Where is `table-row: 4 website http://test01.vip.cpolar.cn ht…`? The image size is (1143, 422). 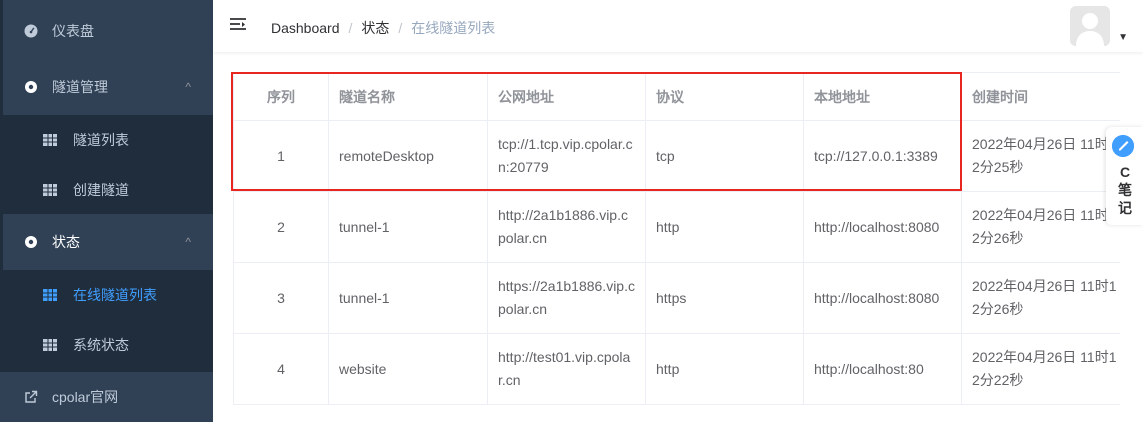 table-row: 4 website http://test01.vip.cpolar.cn ht… is located at coordinates (676, 369).